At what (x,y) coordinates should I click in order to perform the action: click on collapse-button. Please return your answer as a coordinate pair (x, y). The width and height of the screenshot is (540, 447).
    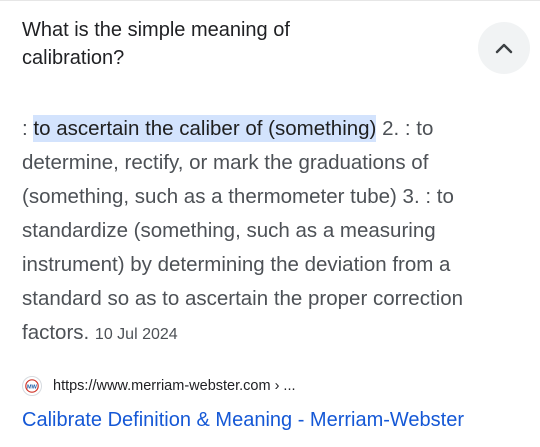
    Looking at the image, I should click on (504, 48).